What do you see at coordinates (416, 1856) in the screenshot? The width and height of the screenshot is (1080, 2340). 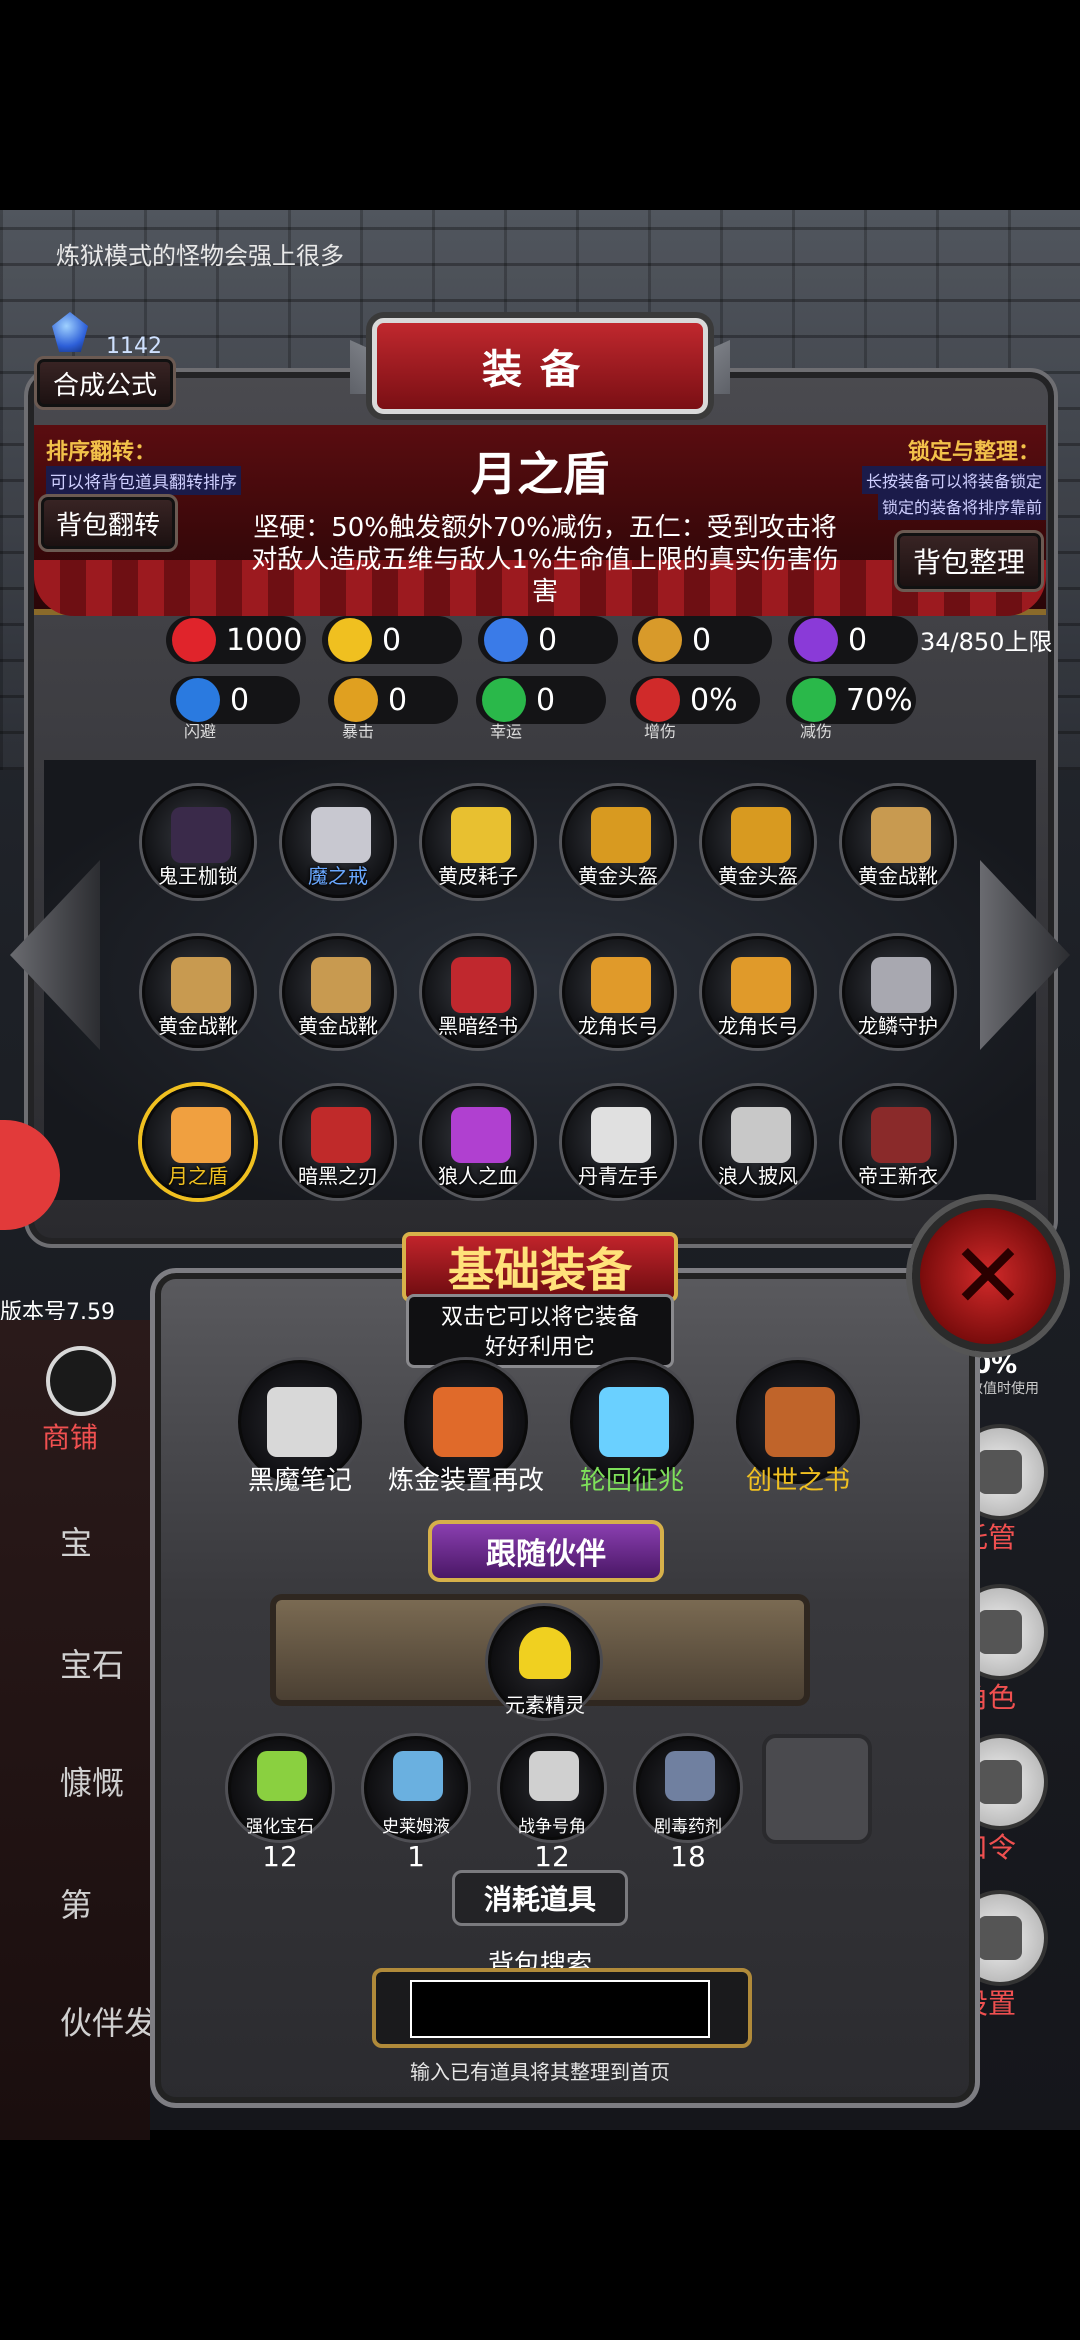 I see `consumable-count: 1` at bounding box center [416, 1856].